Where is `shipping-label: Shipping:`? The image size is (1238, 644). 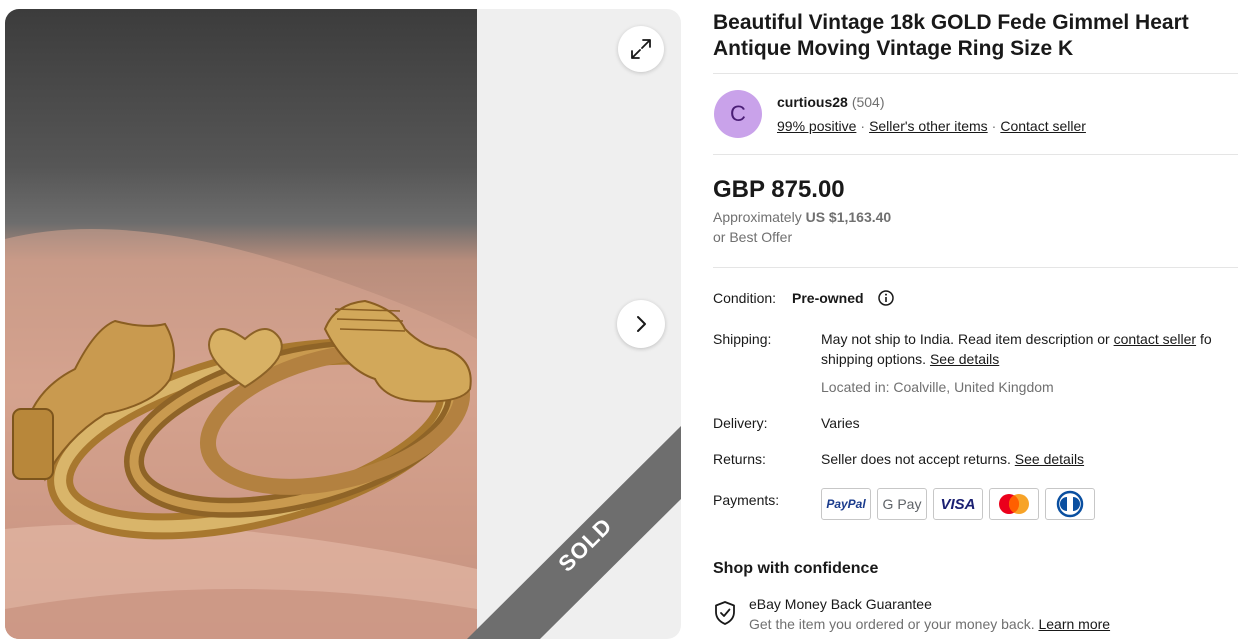 shipping-label: Shipping: is located at coordinates (742, 339).